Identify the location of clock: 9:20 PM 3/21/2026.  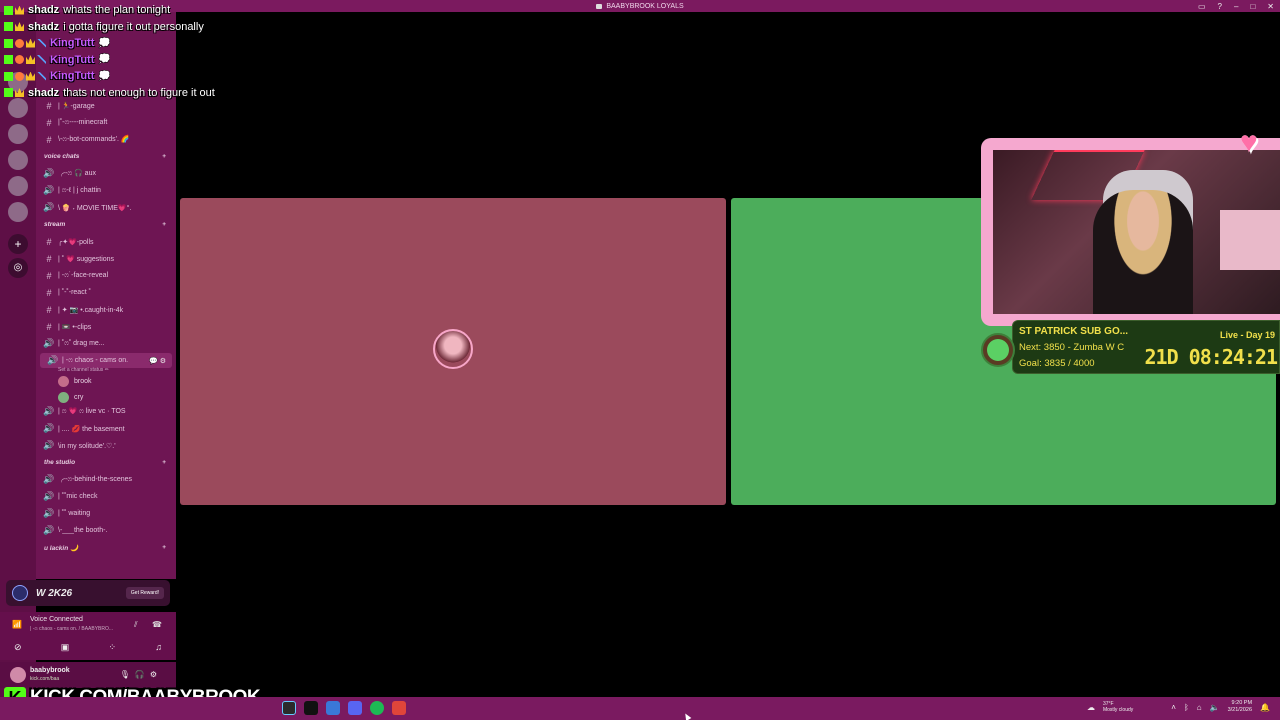
(1240, 707).